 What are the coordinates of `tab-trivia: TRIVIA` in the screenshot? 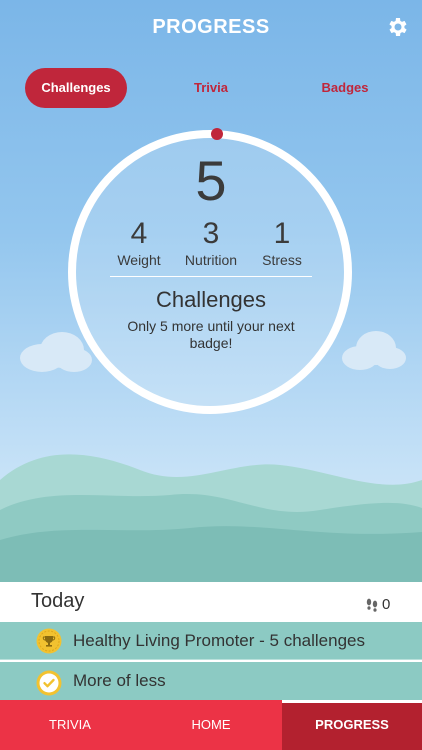 It's located at (70, 725).